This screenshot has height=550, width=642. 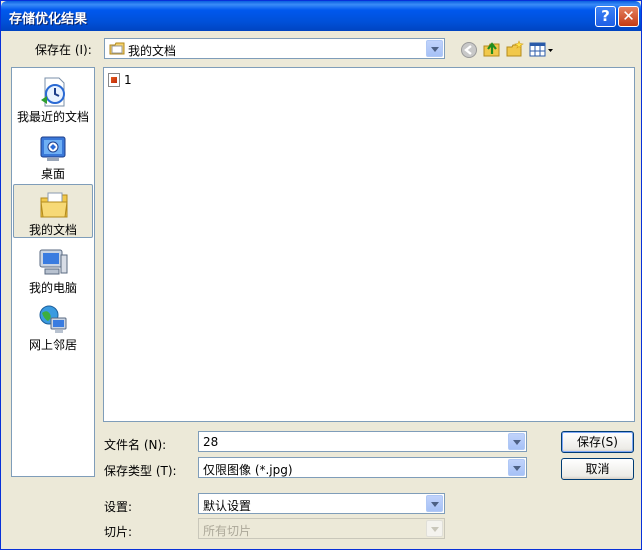 I want to click on file-name-input: 28, so click(x=362, y=441).